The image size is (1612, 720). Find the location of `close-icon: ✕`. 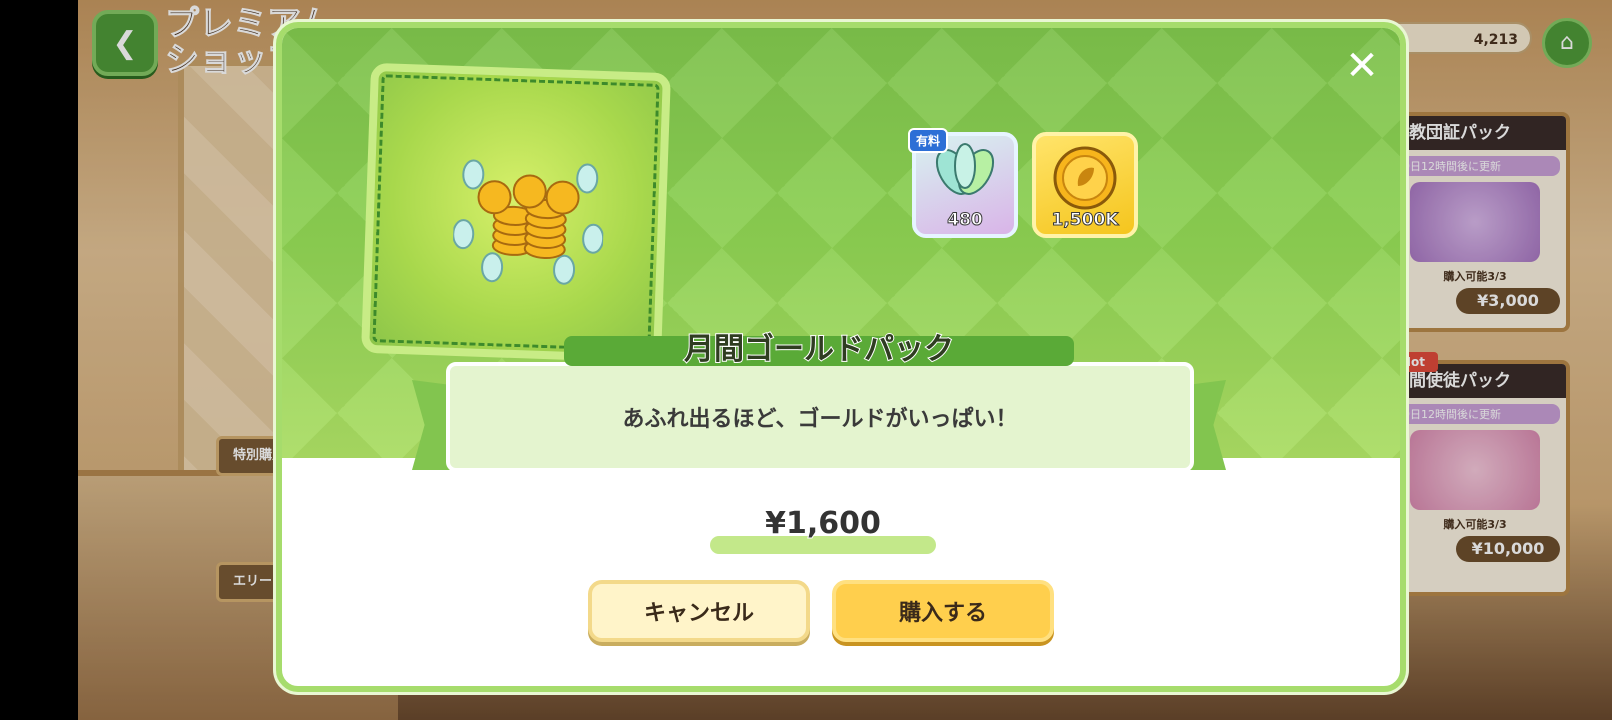

close-icon: ✕ is located at coordinates (1362, 66).